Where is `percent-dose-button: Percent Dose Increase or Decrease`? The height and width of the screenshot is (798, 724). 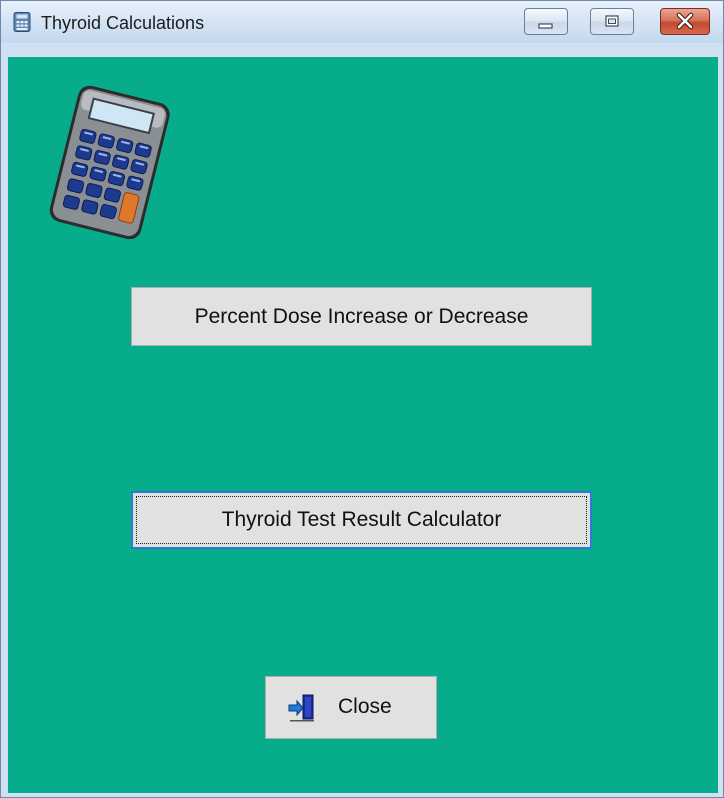 percent-dose-button: Percent Dose Increase or Decrease is located at coordinates (361, 316).